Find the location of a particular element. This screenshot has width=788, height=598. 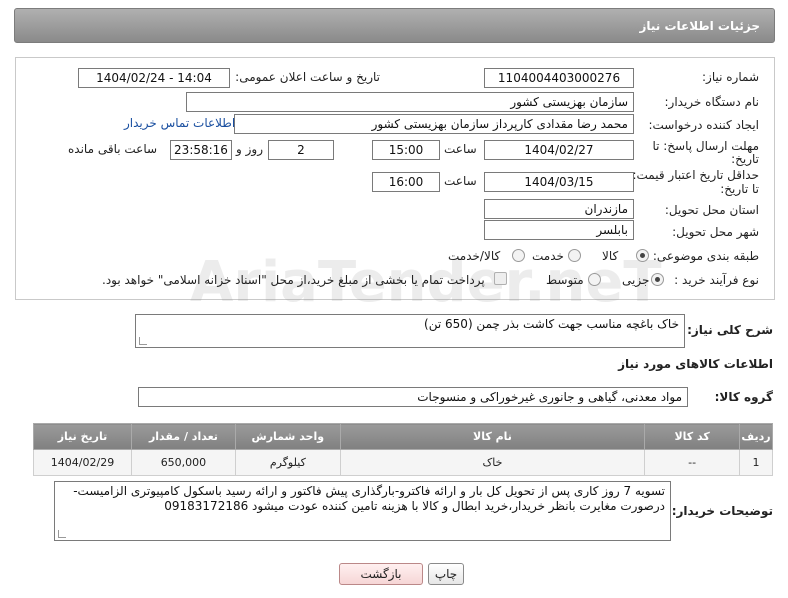

validity-date-field: 1404/03/15 is located at coordinates (559, 182).